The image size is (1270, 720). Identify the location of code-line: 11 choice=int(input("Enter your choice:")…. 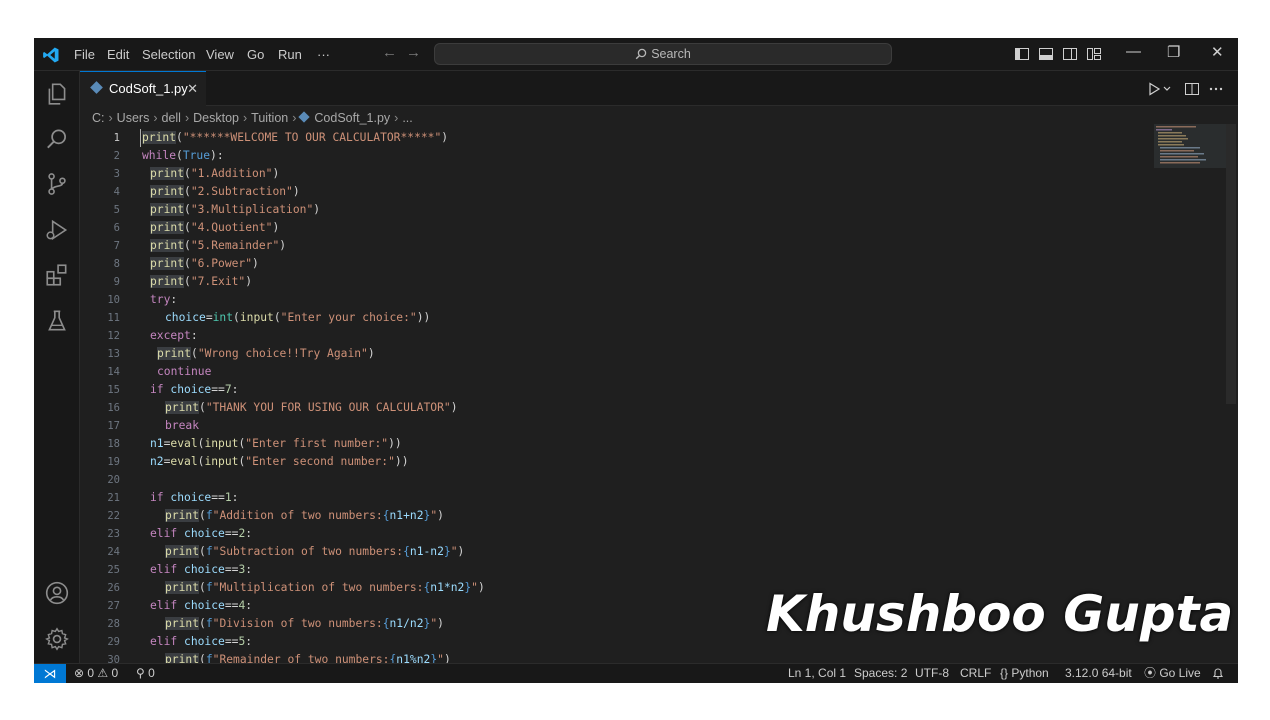
(630, 318).